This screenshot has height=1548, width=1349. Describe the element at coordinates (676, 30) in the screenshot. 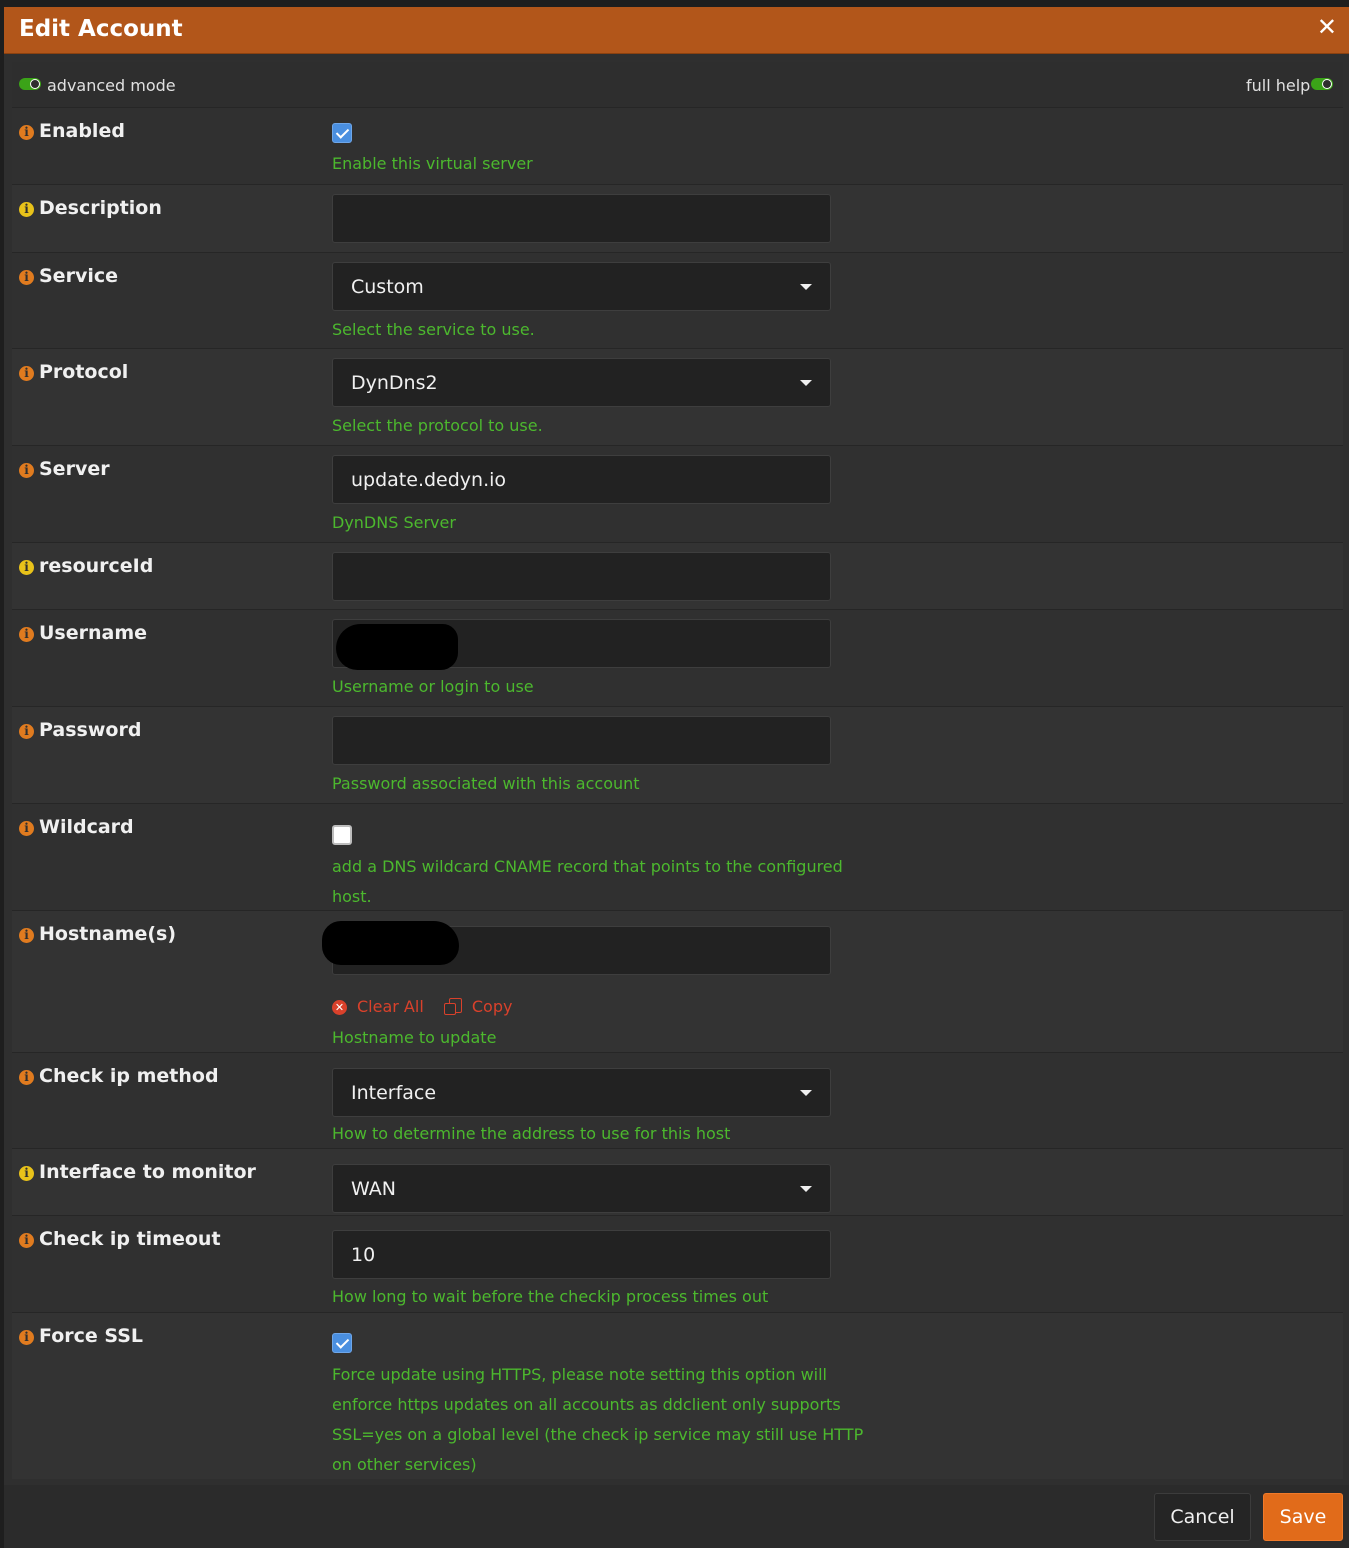

I see `dialog-header: Edit Account ✕` at that location.